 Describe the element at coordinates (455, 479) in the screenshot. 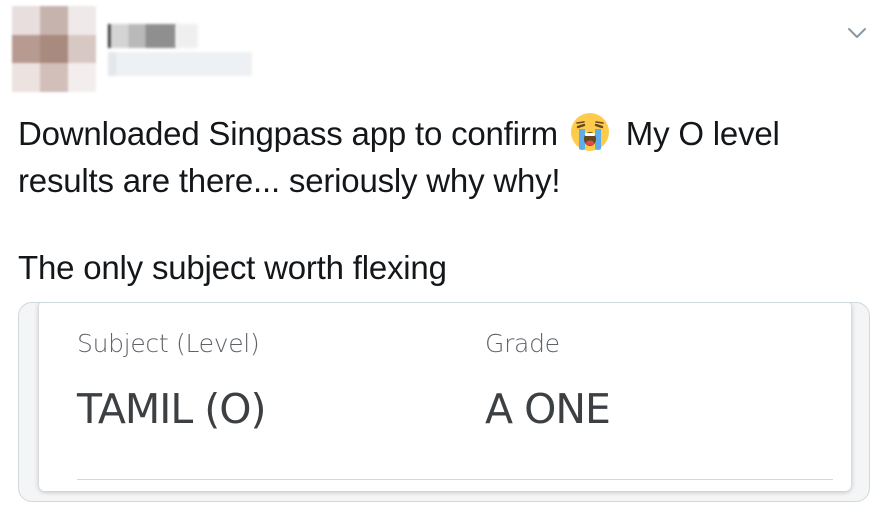

I see `row-divider` at that location.